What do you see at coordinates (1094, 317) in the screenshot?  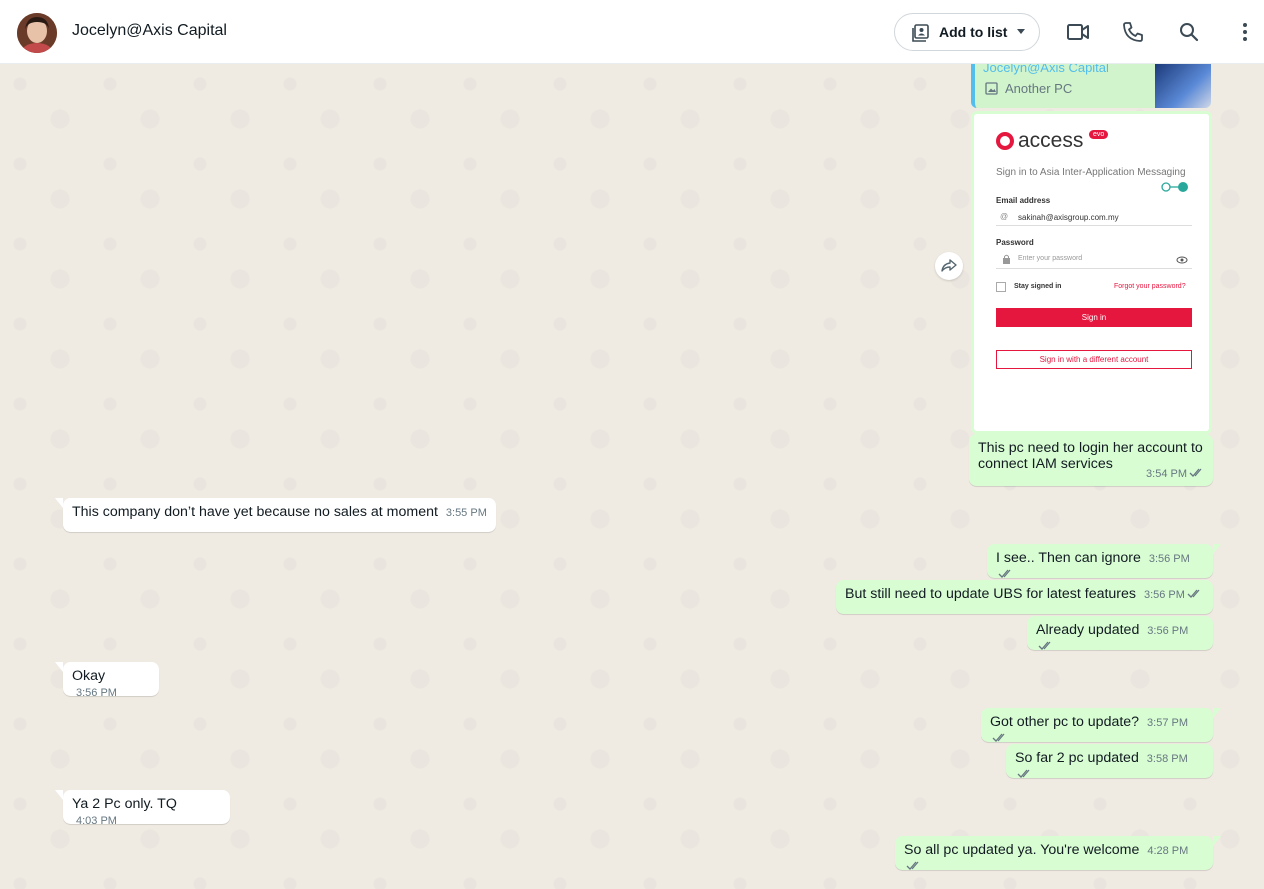 I see `screenshot-sign-in: Sign in` at bounding box center [1094, 317].